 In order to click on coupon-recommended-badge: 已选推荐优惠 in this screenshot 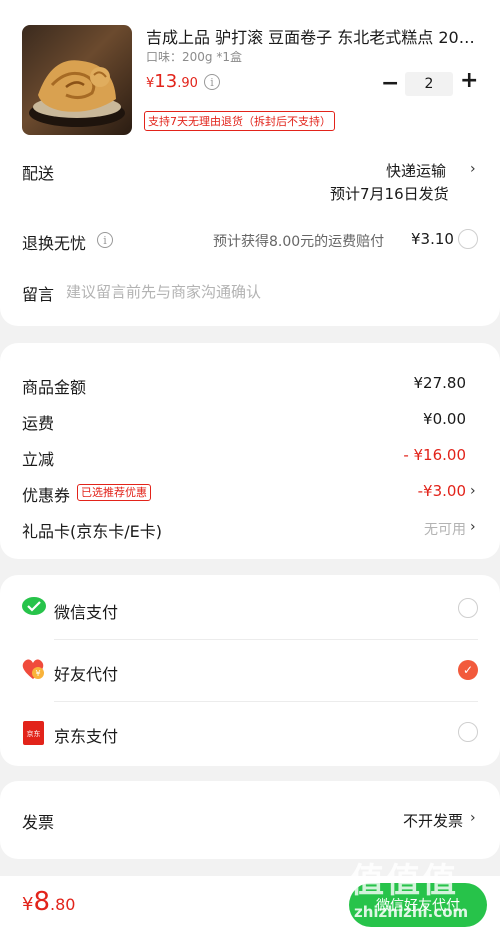, I will do `click(114, 492)`.